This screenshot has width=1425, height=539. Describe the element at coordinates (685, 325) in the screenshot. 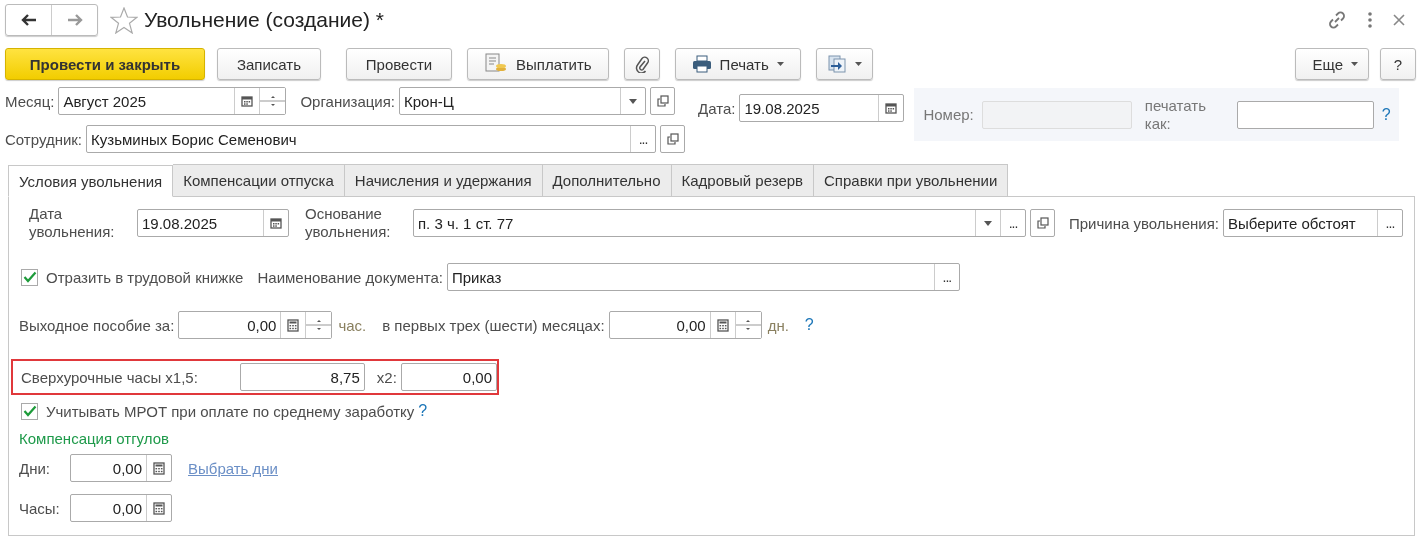

I see `first-months-field: 0,00` at that location.